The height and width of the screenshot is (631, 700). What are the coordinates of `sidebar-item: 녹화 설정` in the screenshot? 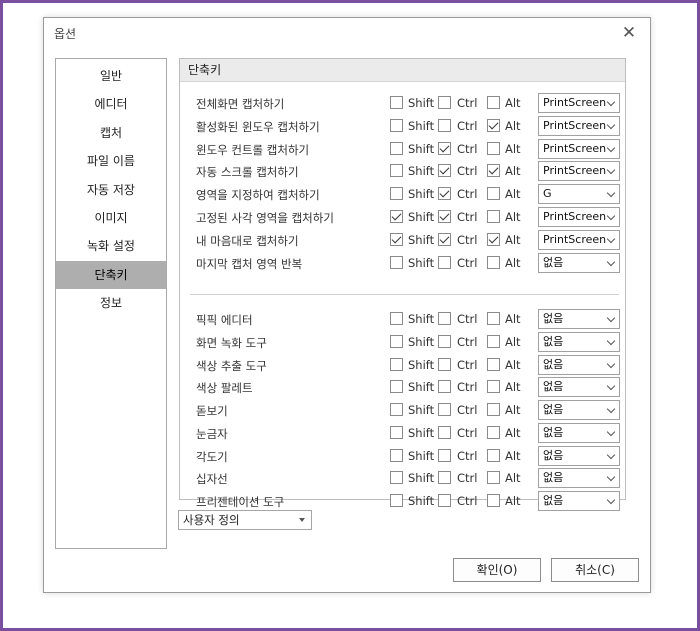 It's located at (111, 246).